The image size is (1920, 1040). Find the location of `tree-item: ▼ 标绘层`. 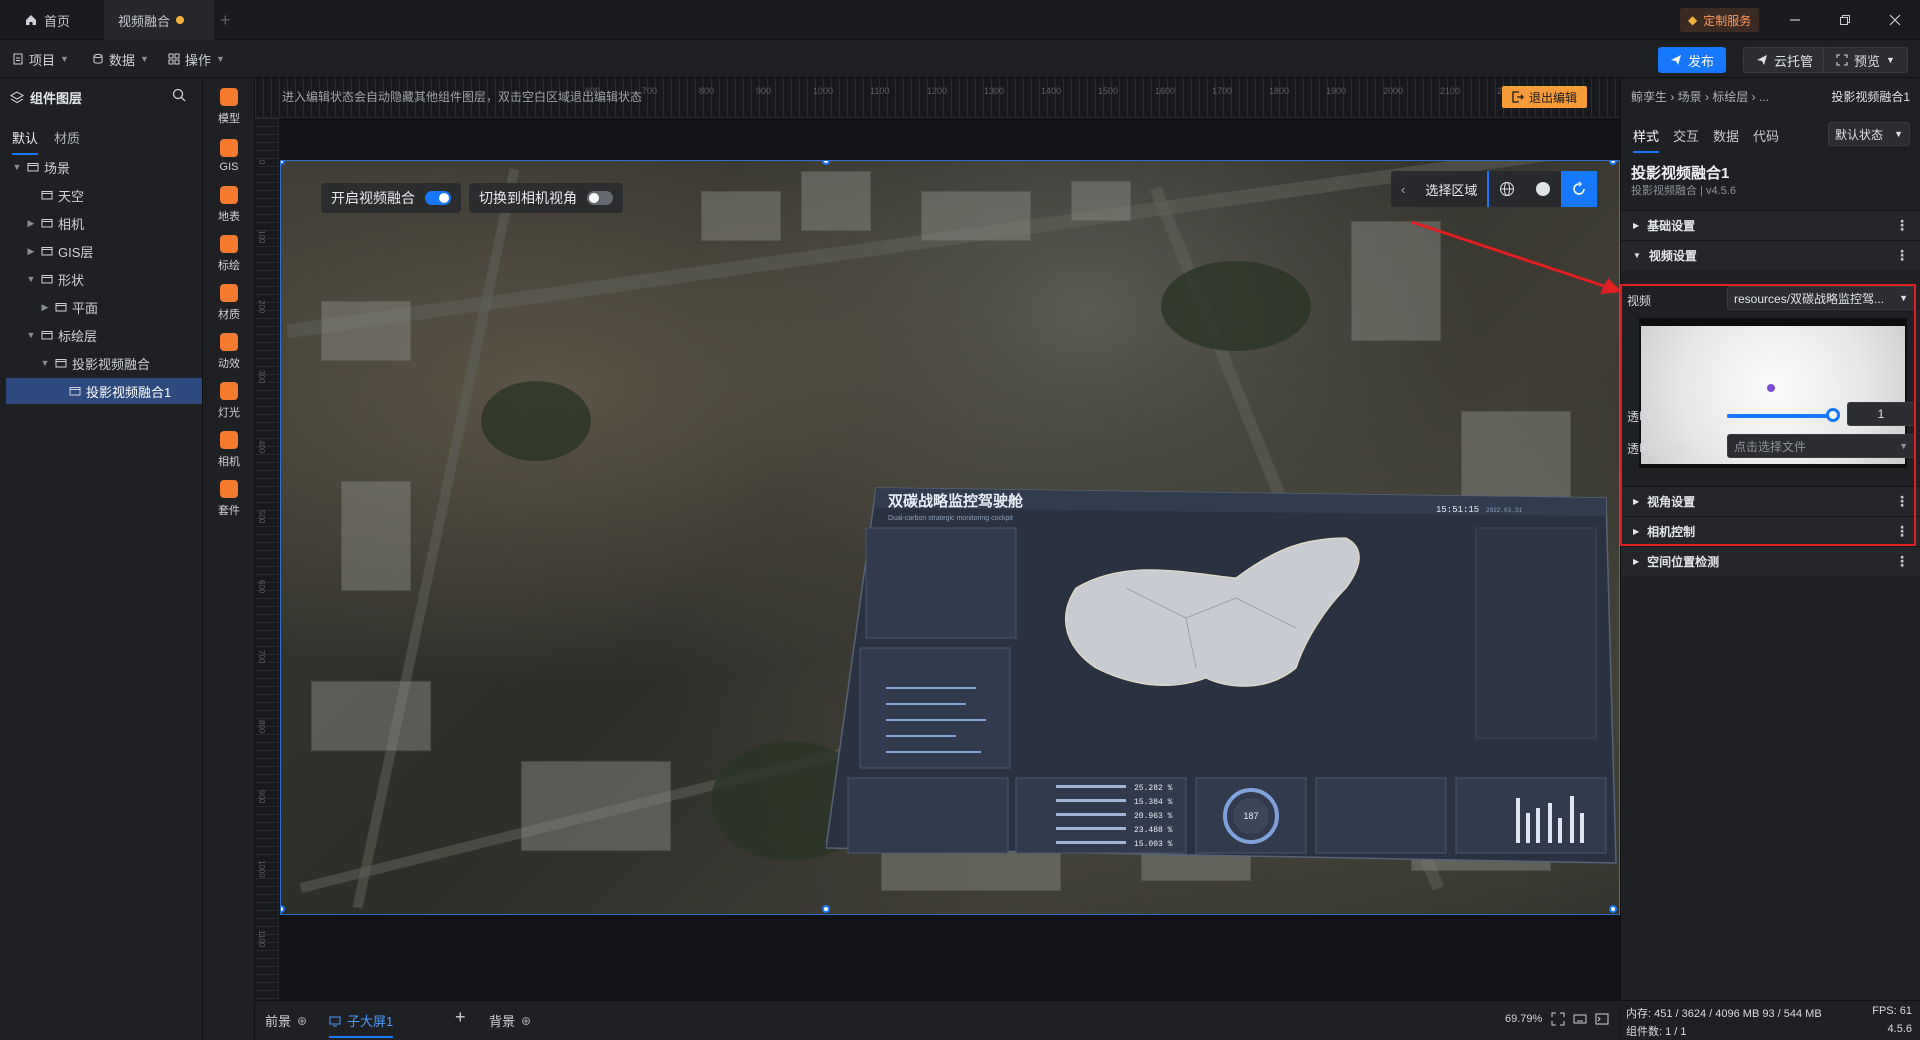

tree-item: ▼ 标绘层 is located at coordinates (104, 335).